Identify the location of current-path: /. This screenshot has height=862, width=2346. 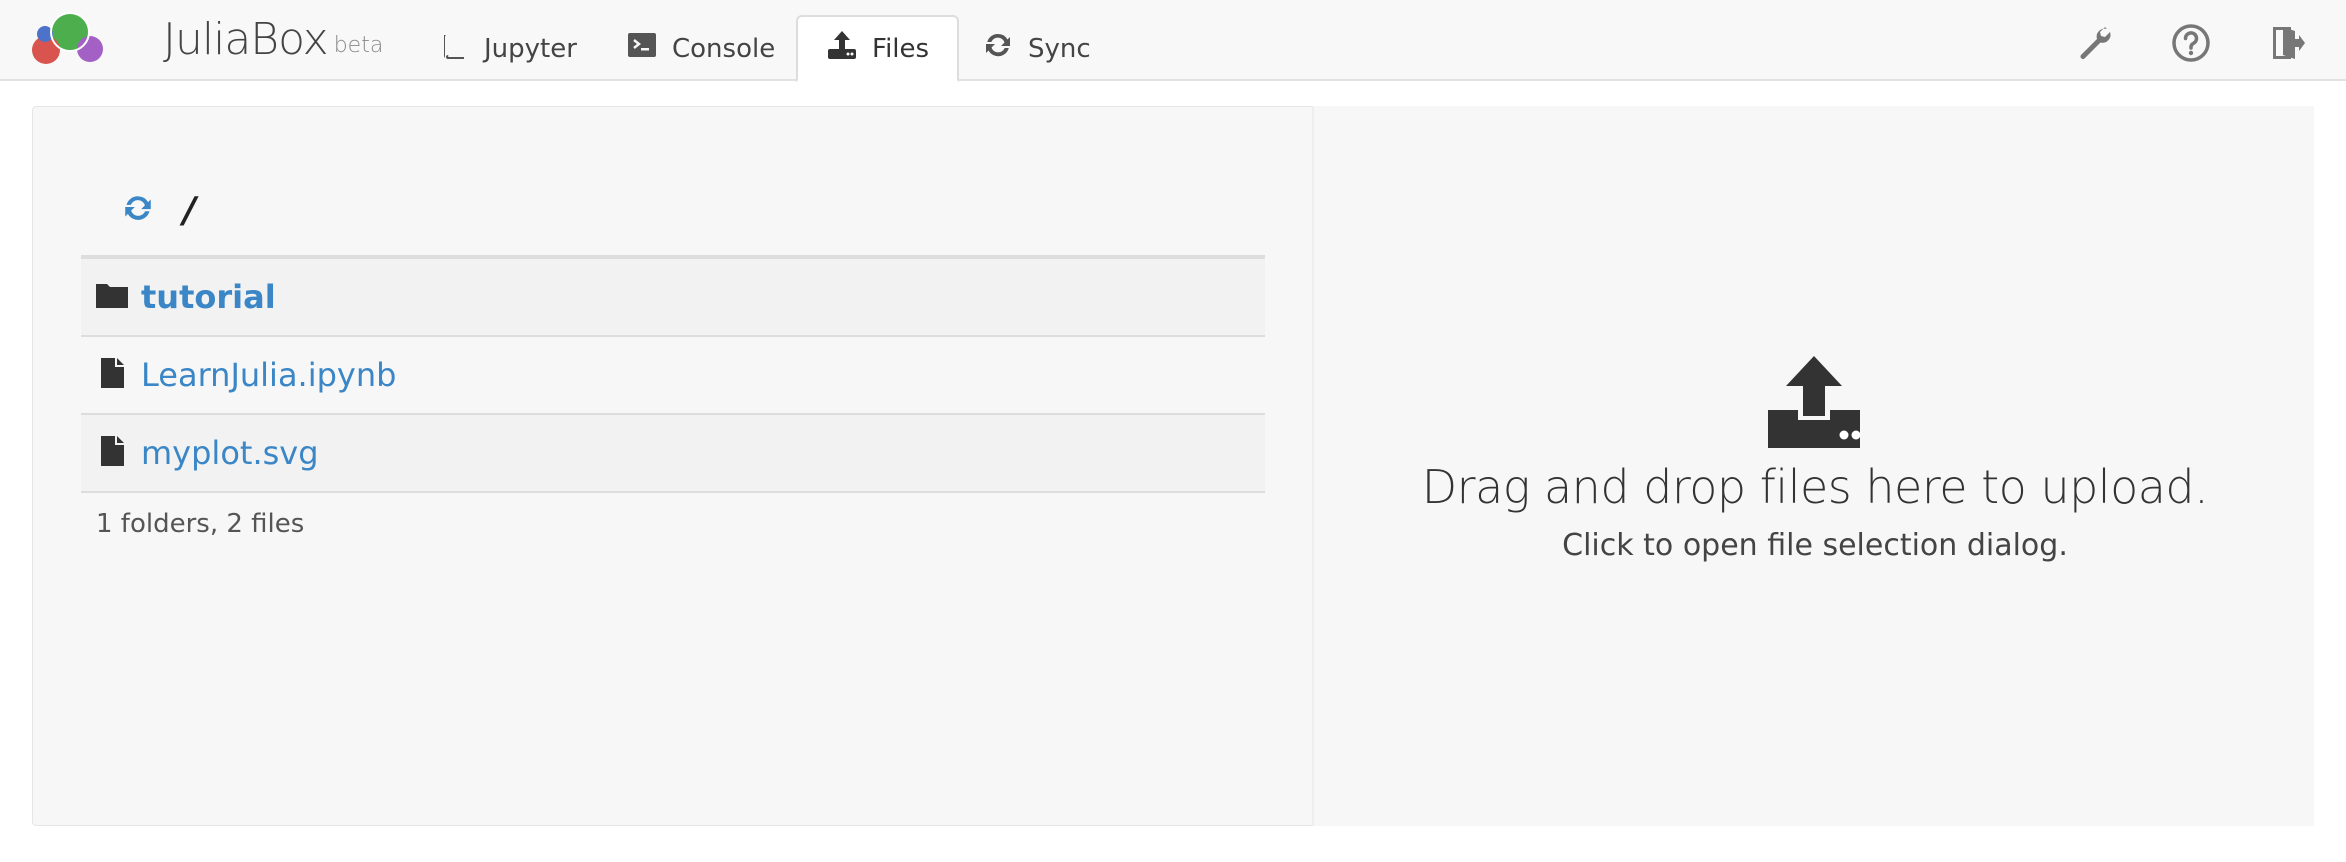
(189, 210).